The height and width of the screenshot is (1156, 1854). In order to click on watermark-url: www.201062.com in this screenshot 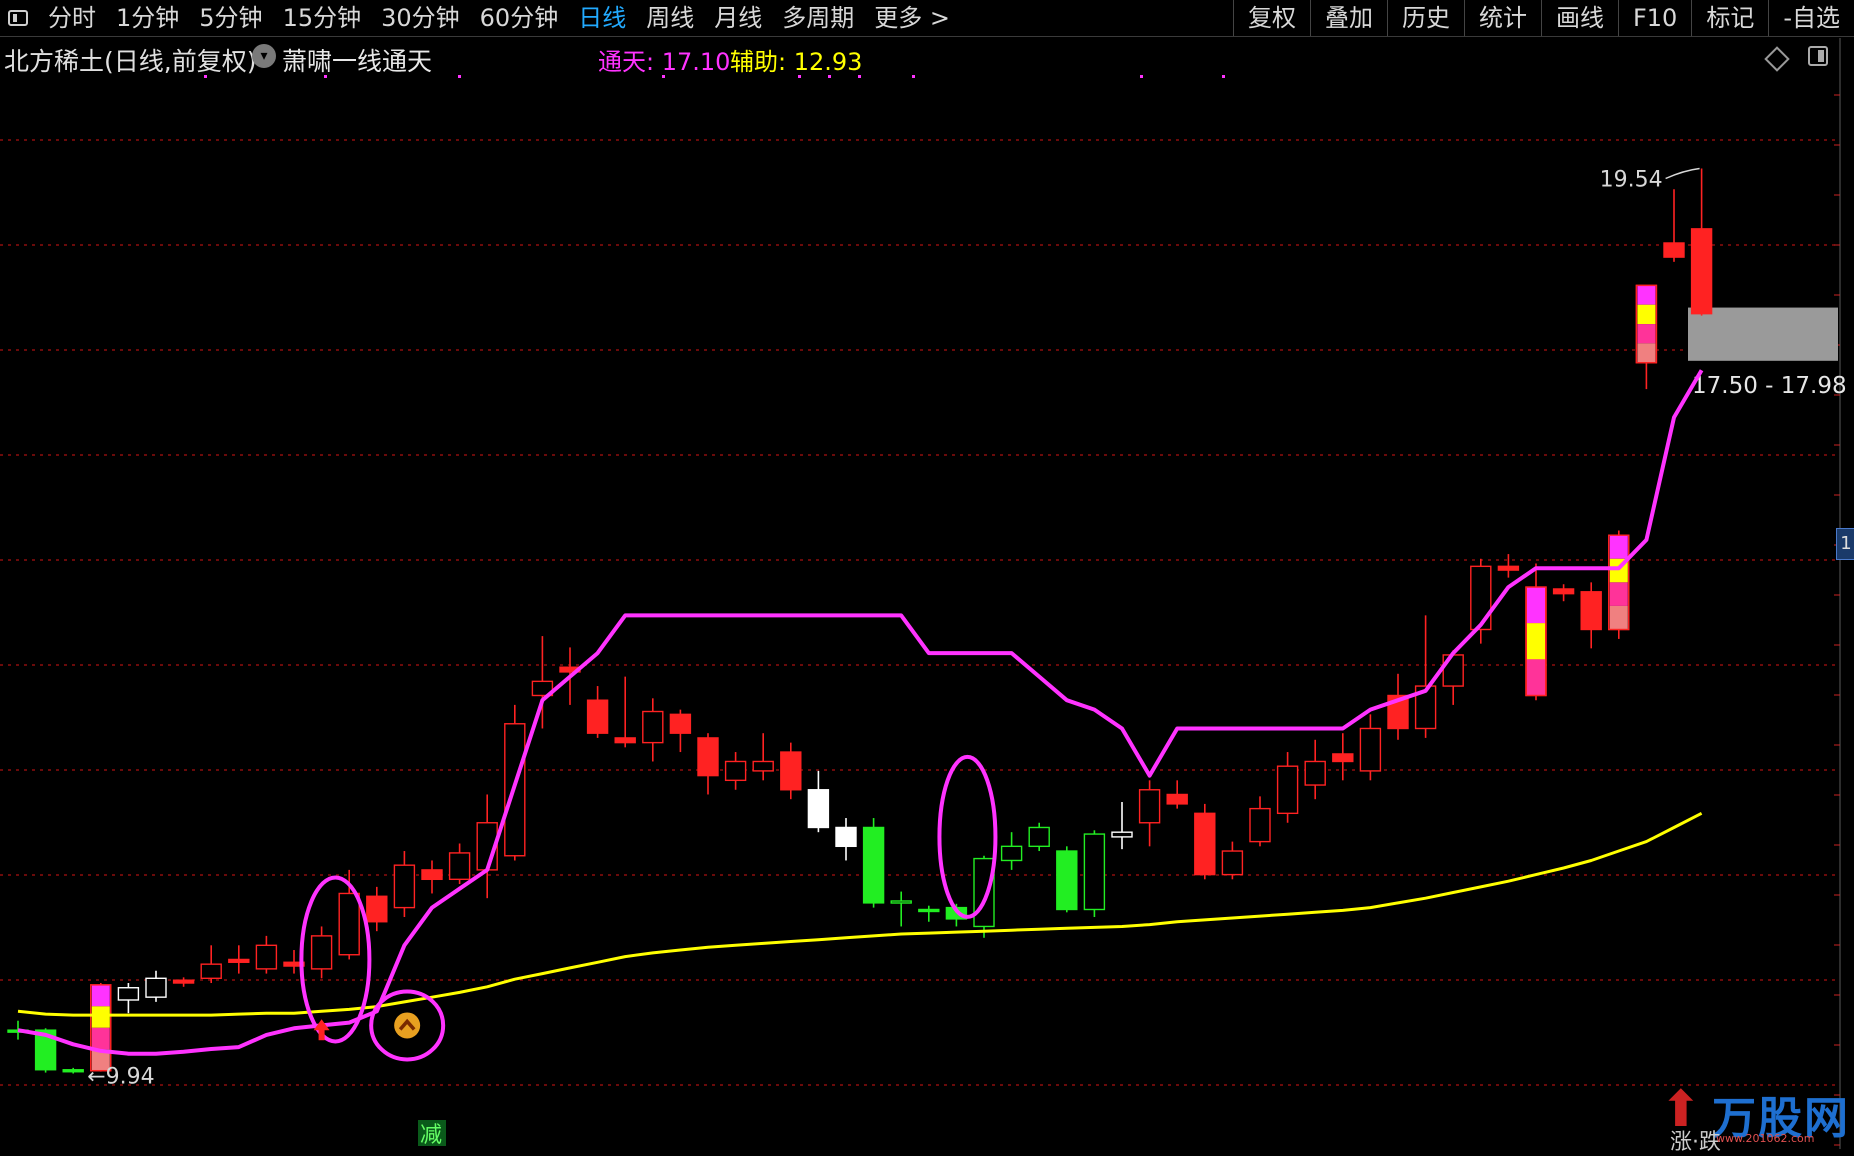, I will do `click(1765, 1138)`.